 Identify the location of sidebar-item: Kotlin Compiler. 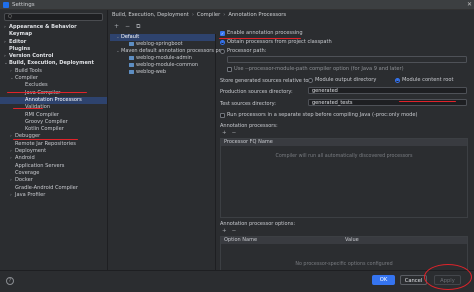
(53, 129).